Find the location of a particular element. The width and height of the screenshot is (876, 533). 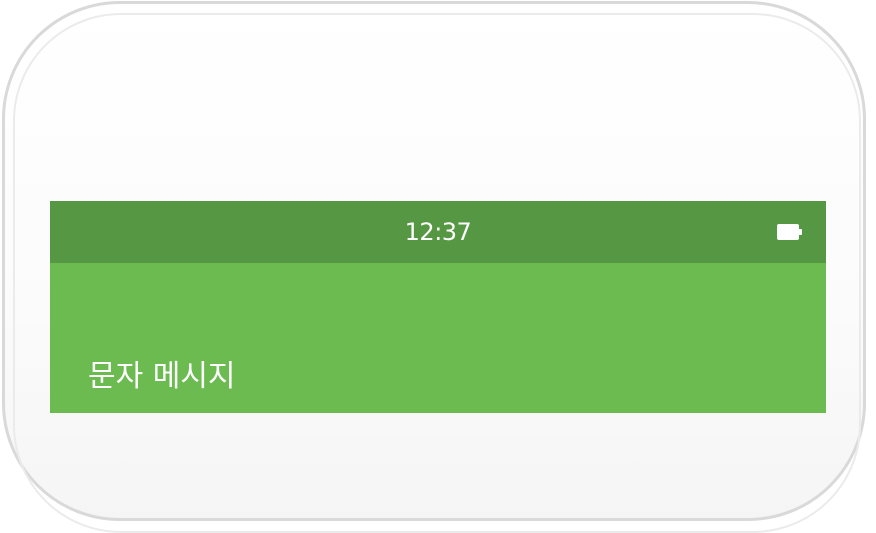

app-title: 문자 메시지 is located at coordinates (162, 376).